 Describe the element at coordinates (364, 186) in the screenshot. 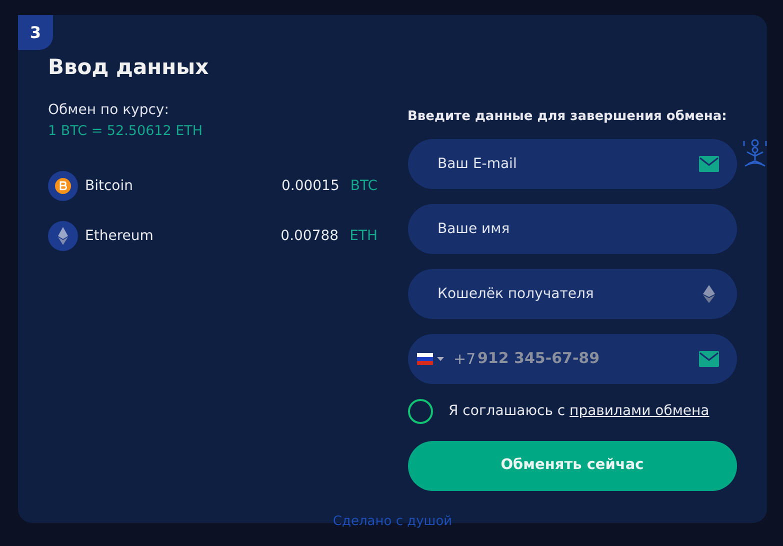

I see `currency-unit: BTC` at that location.